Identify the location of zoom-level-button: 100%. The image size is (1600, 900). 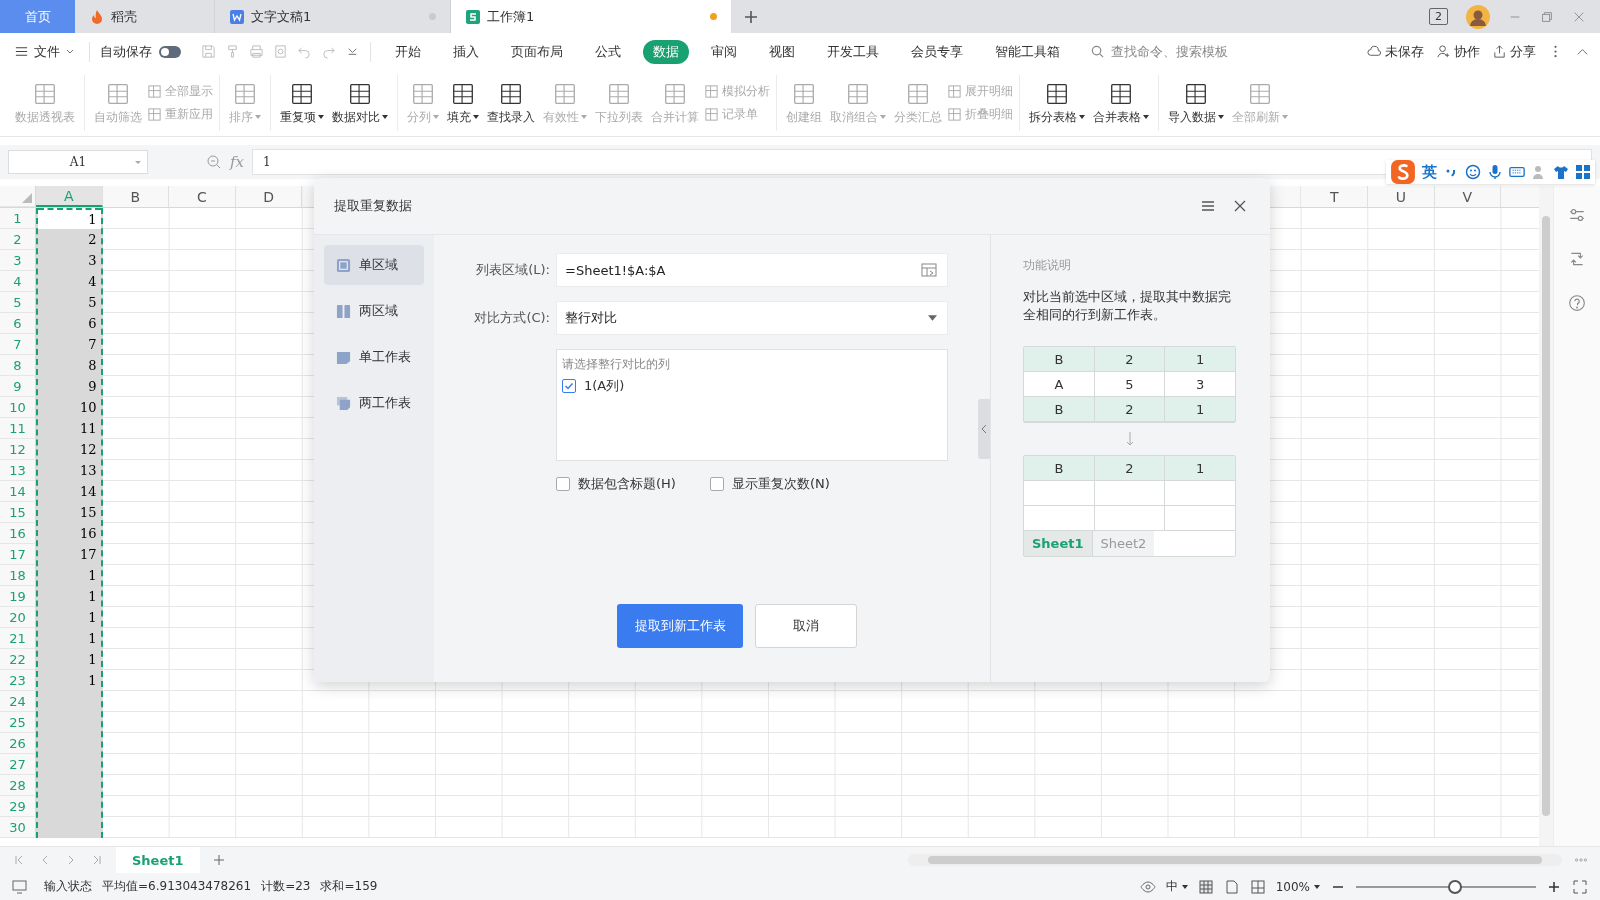
(1297, 886).